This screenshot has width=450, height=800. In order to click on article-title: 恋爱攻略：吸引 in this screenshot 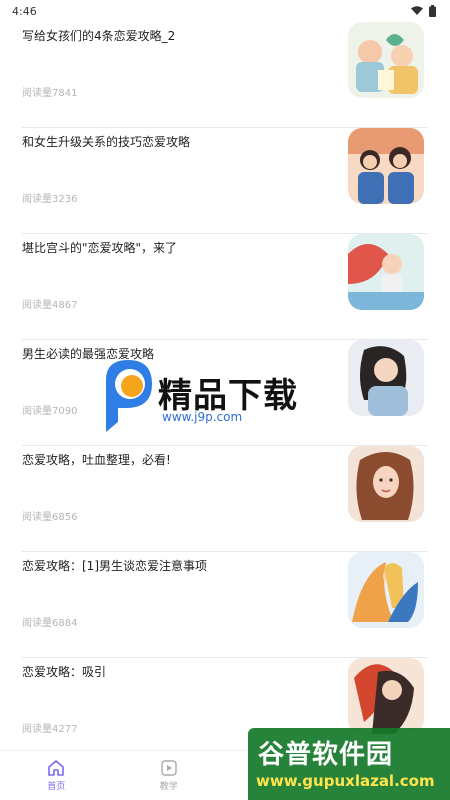, I will do `click(64, 672)`.